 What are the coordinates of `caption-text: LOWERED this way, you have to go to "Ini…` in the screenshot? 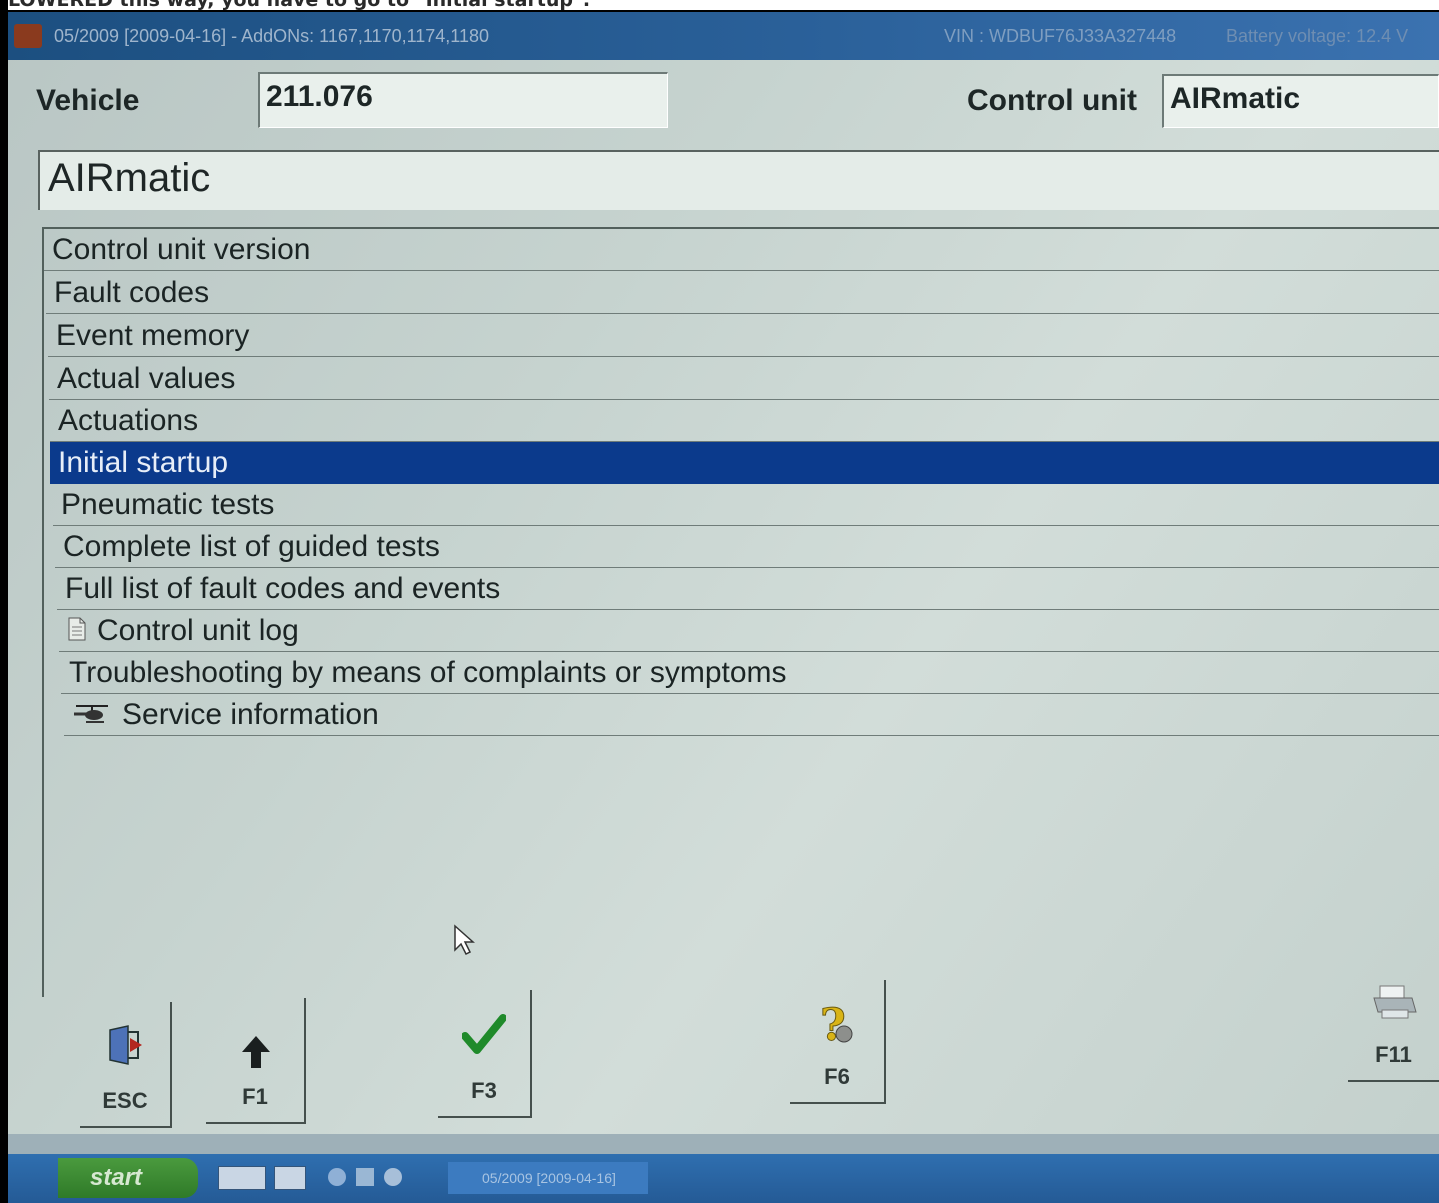 It's located at (723, 5).